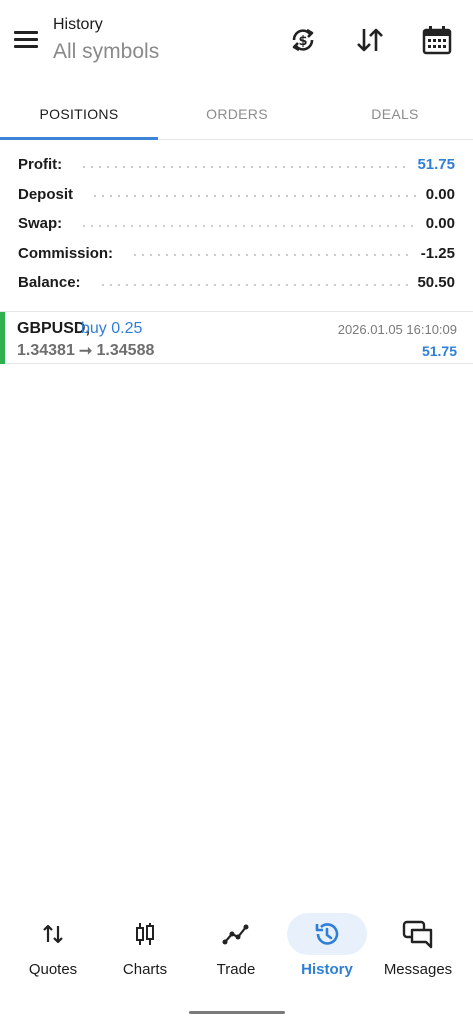 The width and height of the screenshot is (473, 1023). I want to click on summary-label: Deposit, so click(46, 194).